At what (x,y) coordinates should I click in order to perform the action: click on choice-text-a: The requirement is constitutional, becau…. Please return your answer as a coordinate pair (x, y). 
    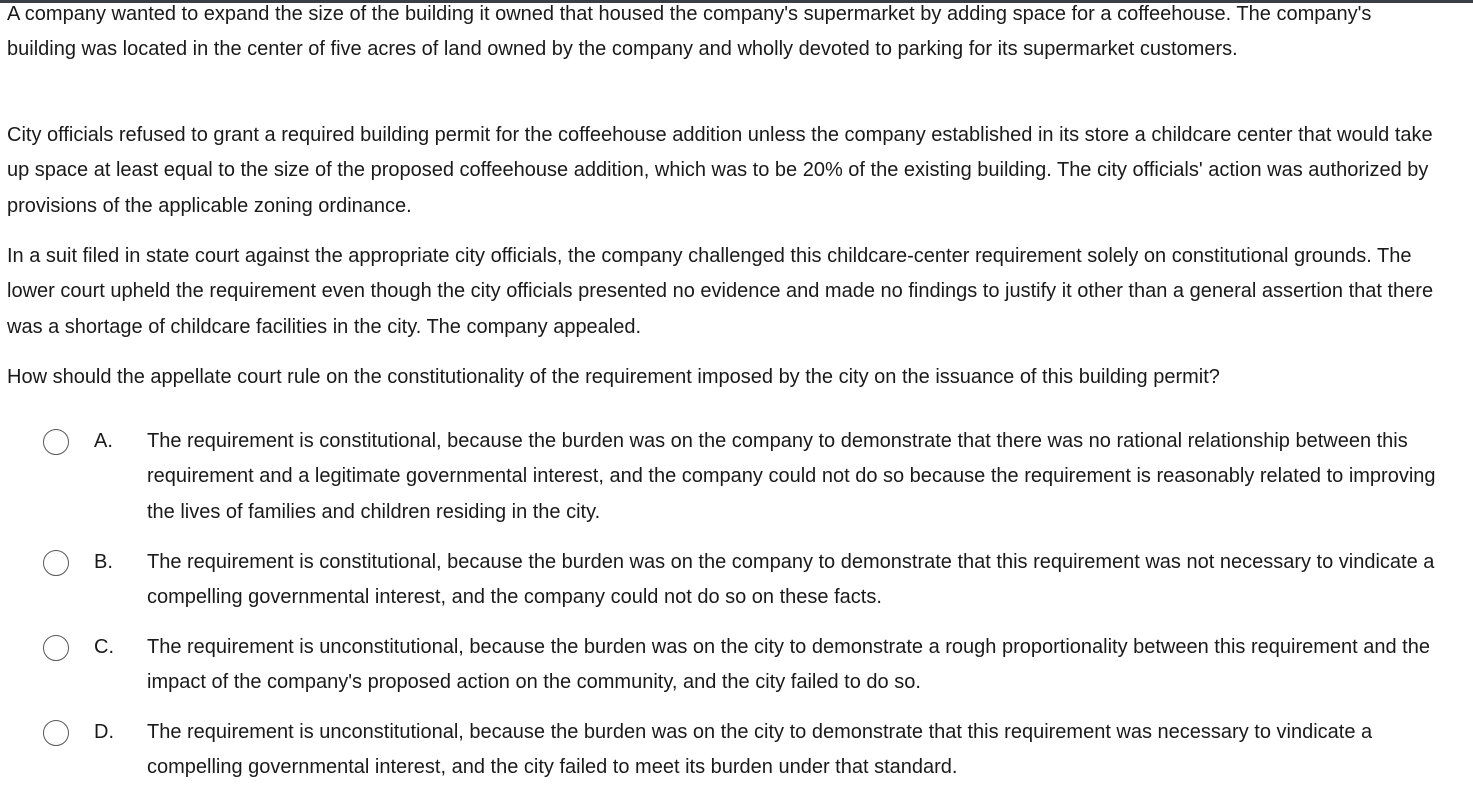
    Looking at the image, I should click on (797, 477).